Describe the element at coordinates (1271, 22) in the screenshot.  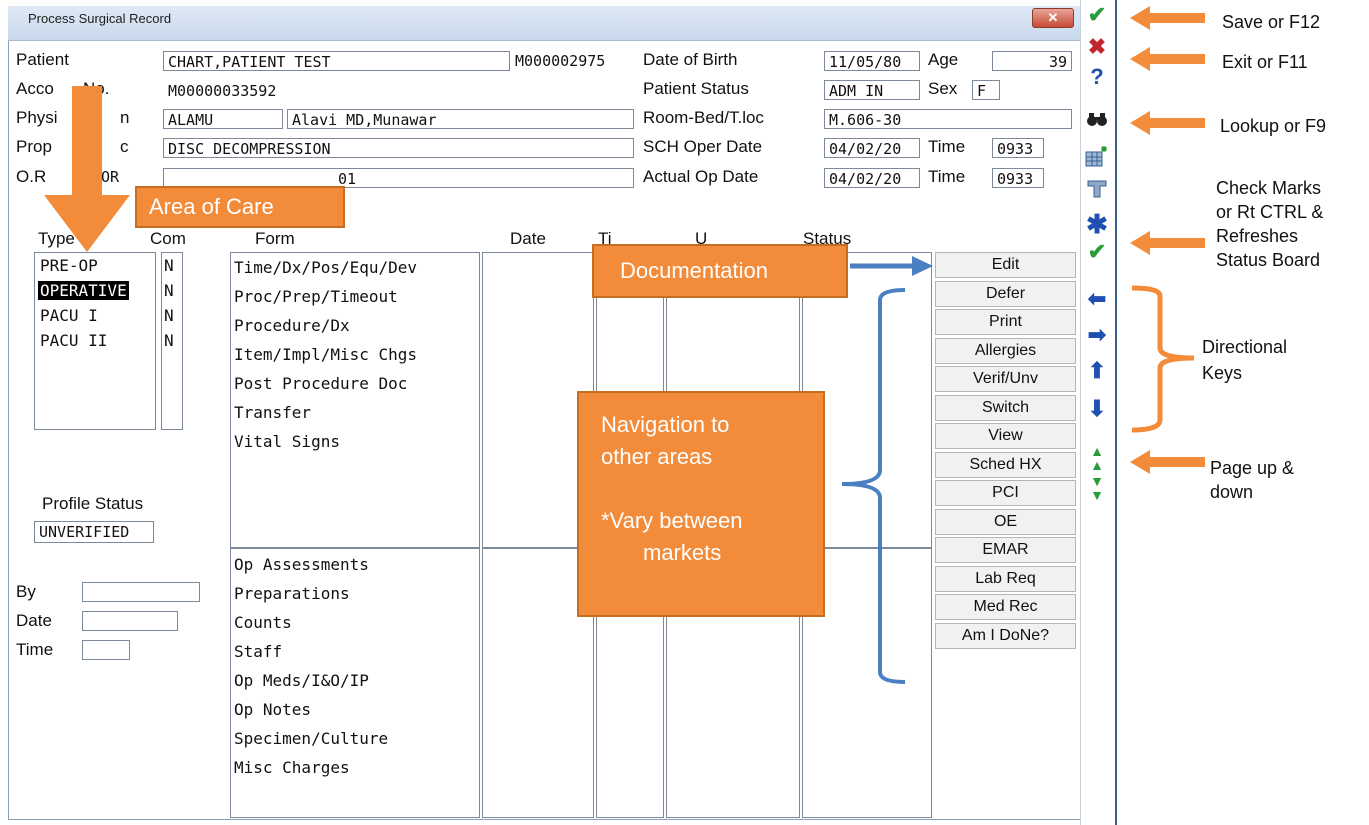
I see `save-note: Save or F12` at that location.